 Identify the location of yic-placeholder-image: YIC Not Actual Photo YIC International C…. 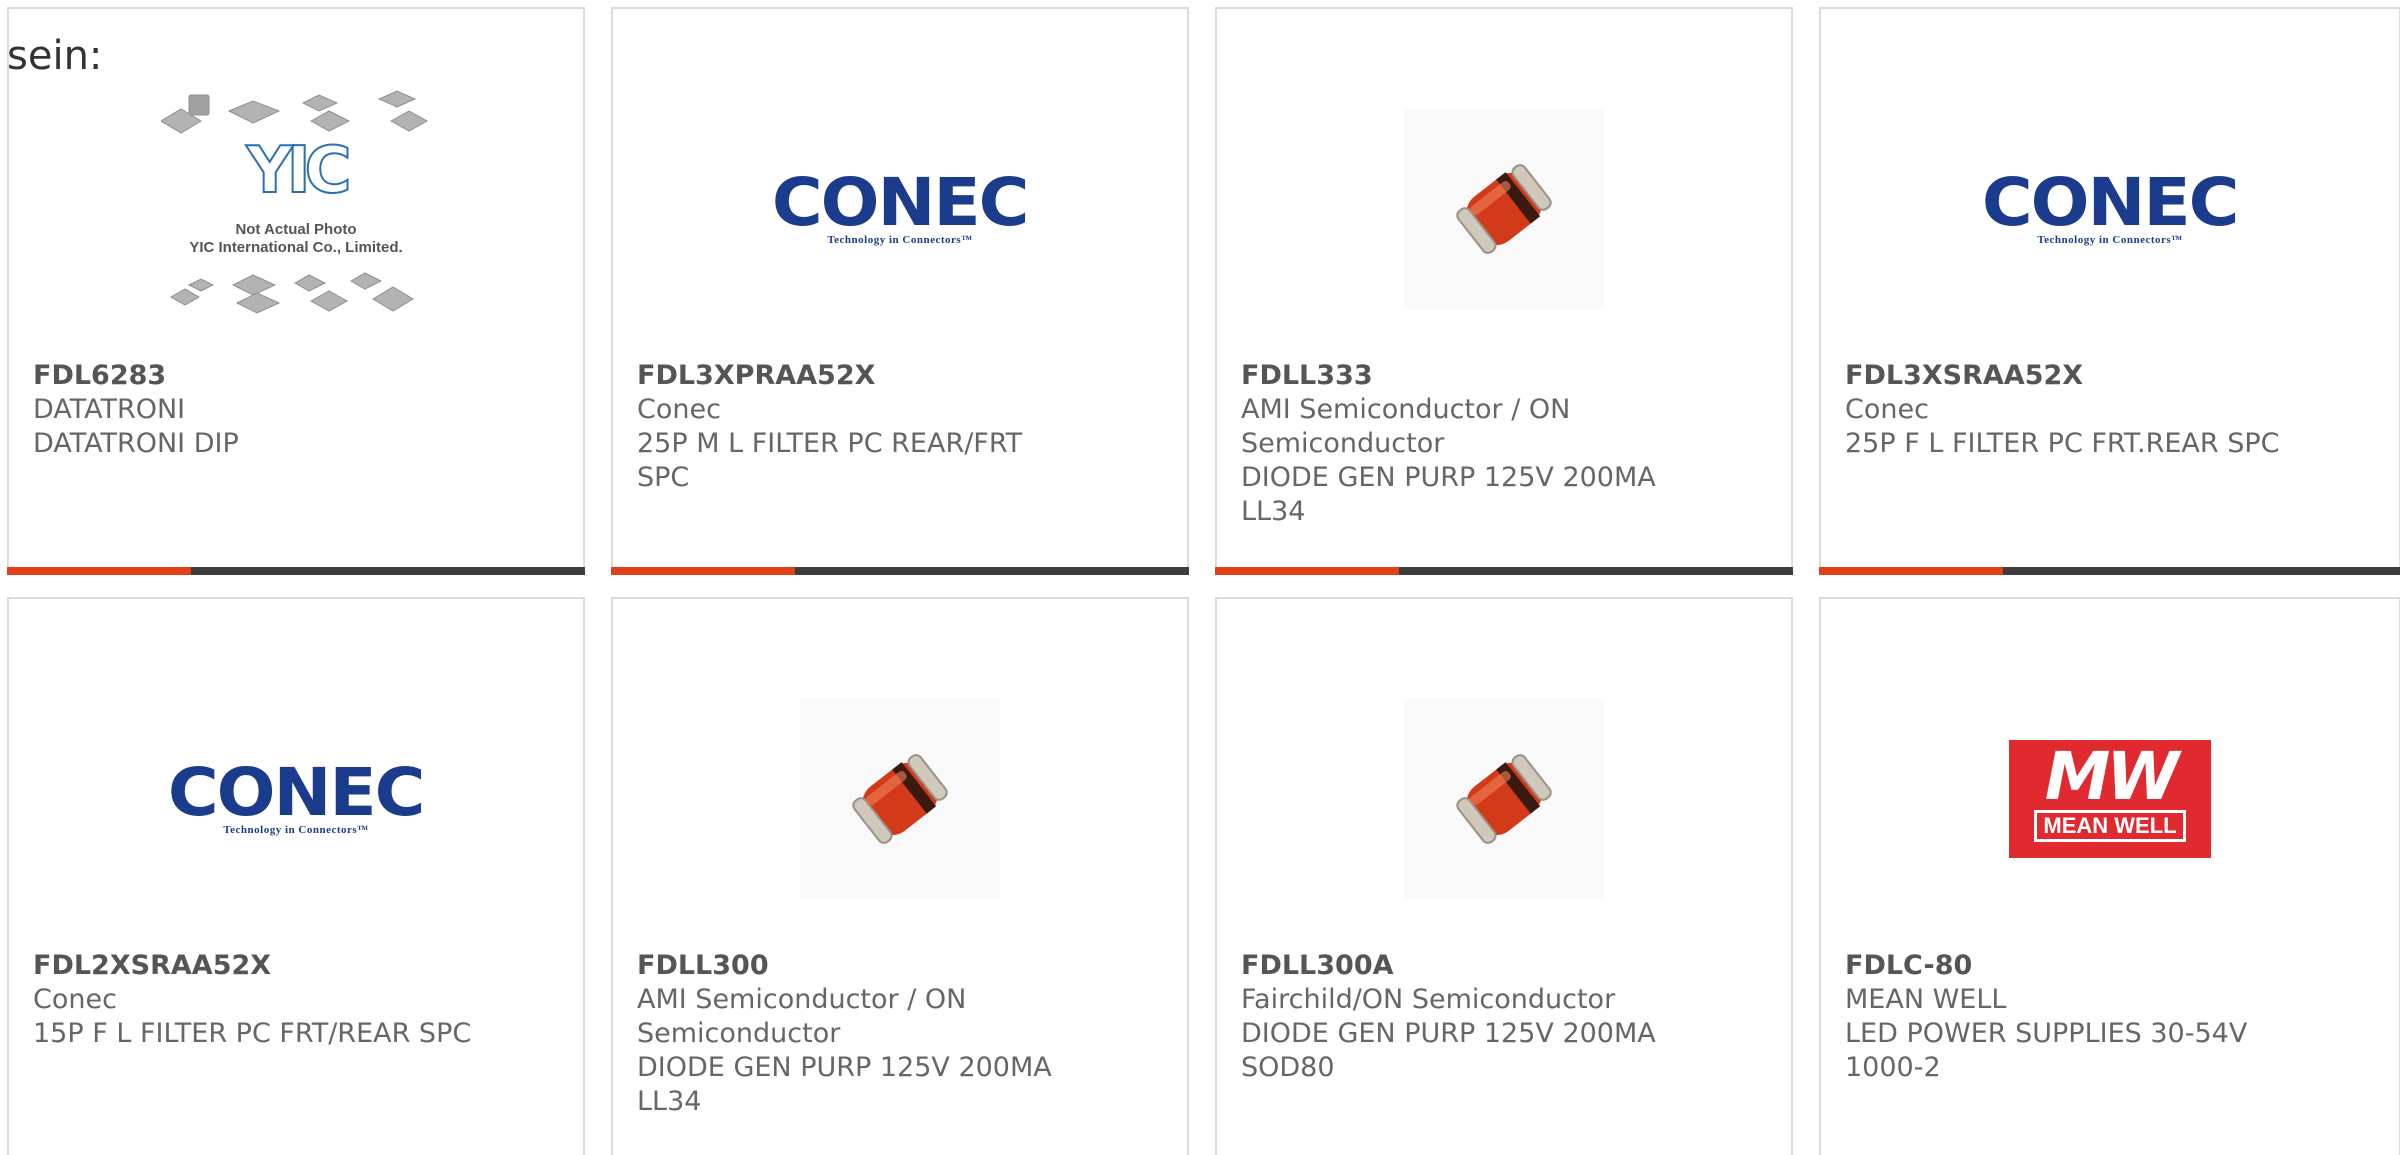
(296, 209).